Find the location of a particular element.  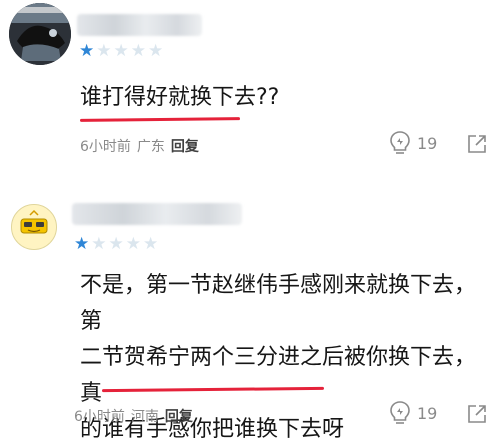

comment-meta: 6小时前 河南 回复 is located at coordinates (133, 416).